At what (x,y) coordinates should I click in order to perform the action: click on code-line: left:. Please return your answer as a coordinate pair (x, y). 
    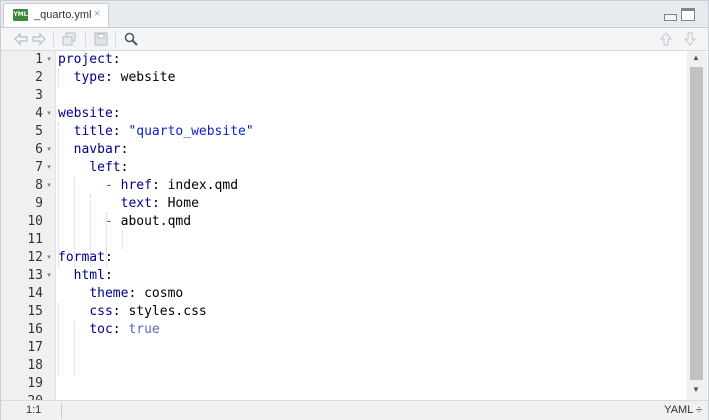
    Looking at the image, I should click on (93, 168).